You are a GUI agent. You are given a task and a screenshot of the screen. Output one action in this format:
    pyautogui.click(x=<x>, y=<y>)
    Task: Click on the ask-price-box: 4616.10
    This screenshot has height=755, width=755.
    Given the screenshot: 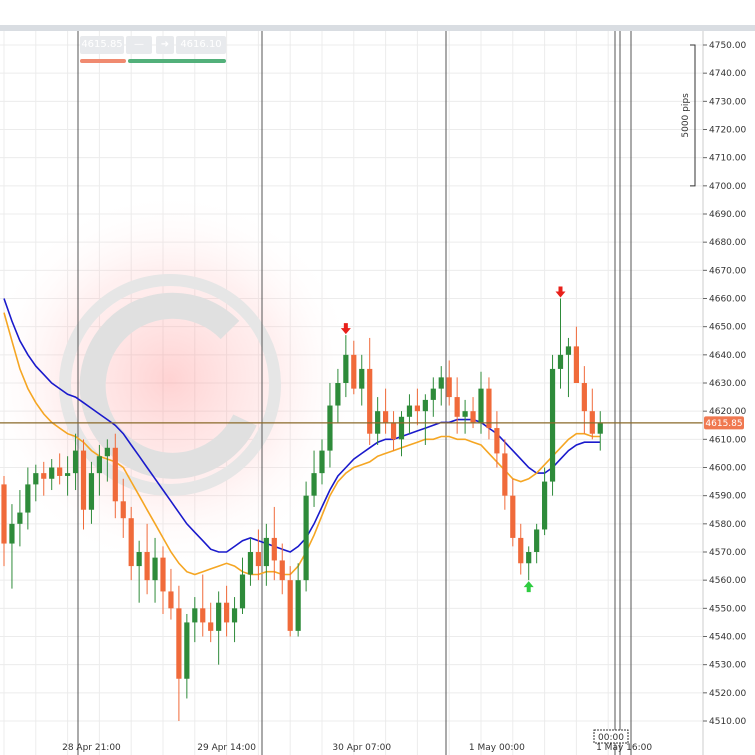 What is the action you would take?
    pyautogui.click(x=201, y=45)
    